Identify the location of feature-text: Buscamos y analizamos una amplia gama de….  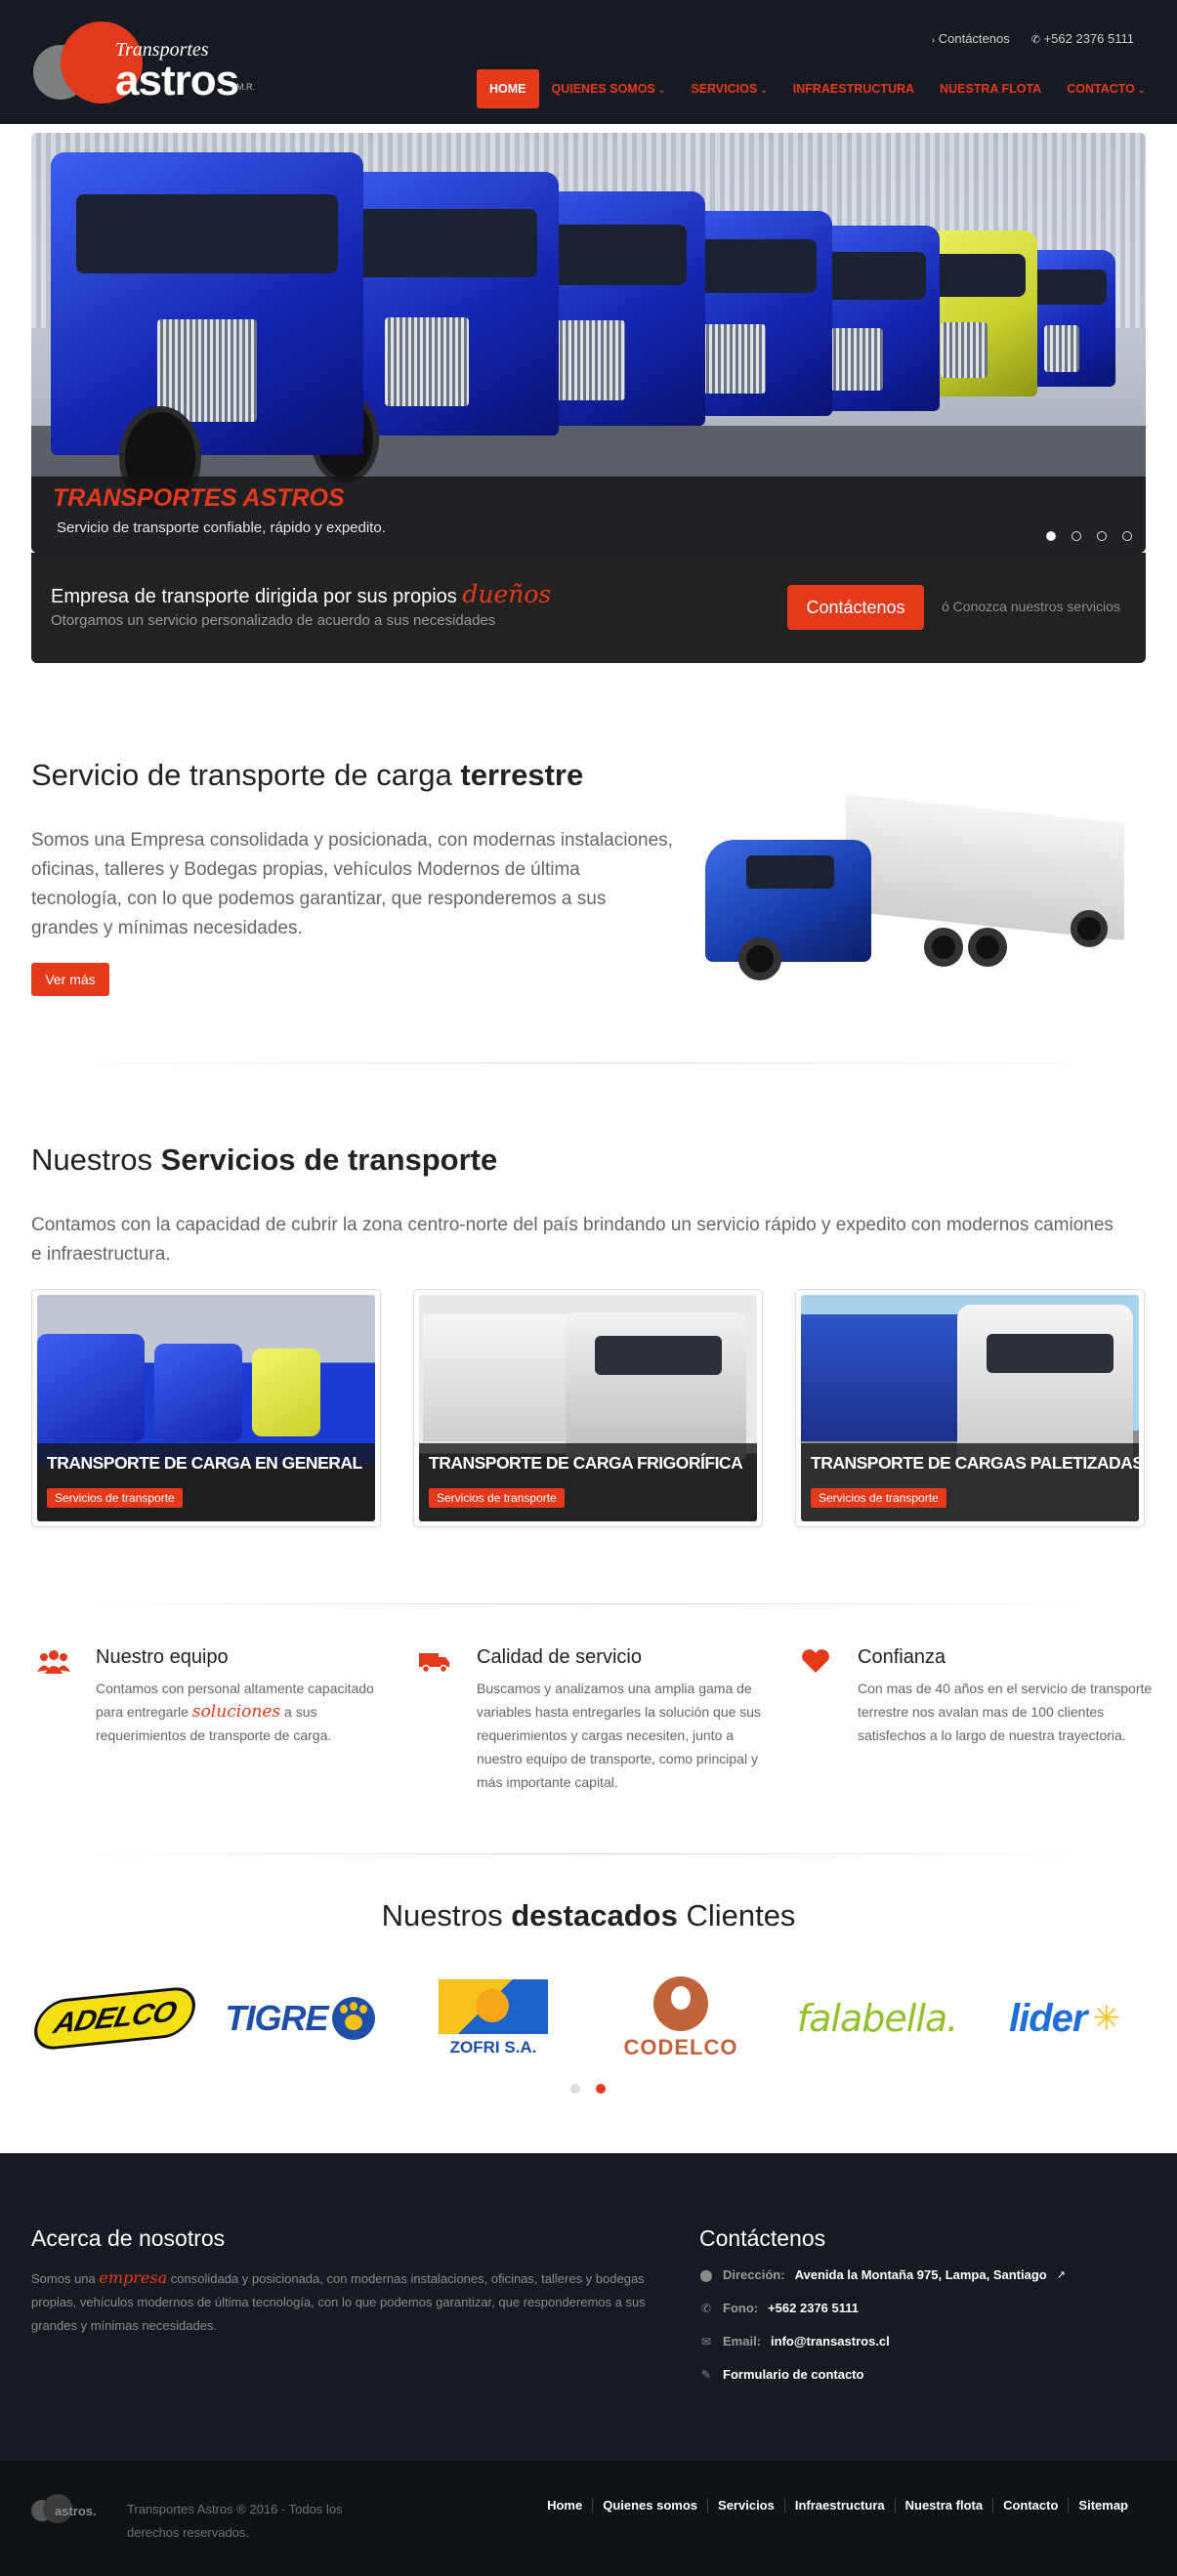
(619, 1735).